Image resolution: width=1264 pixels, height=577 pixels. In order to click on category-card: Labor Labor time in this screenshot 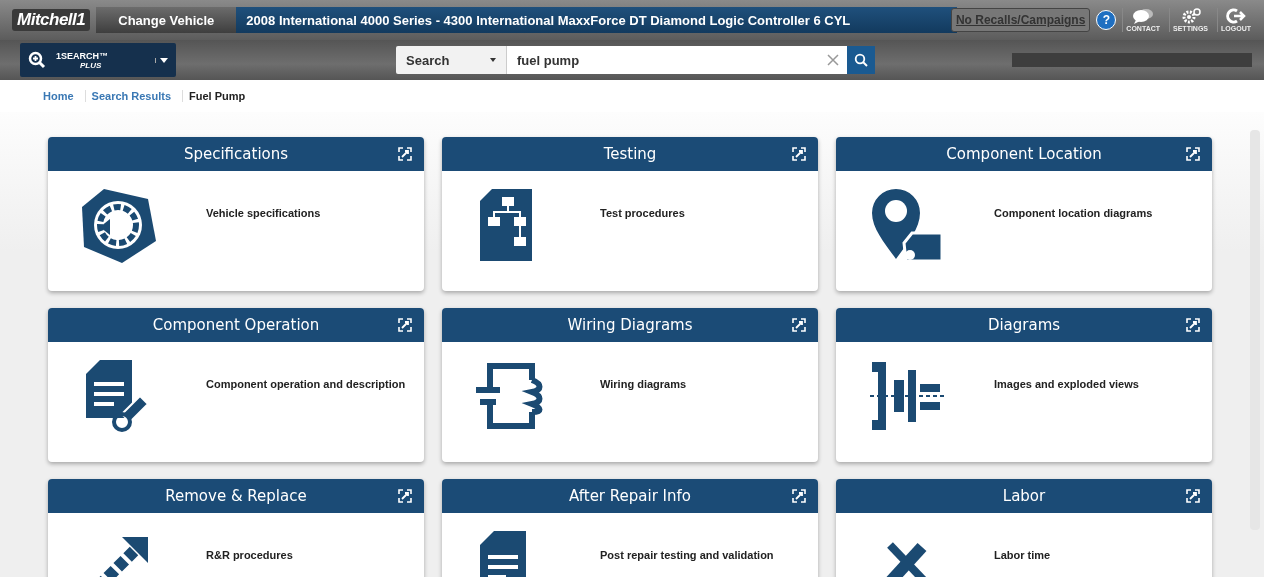, I will do `click(1024, 528)`.